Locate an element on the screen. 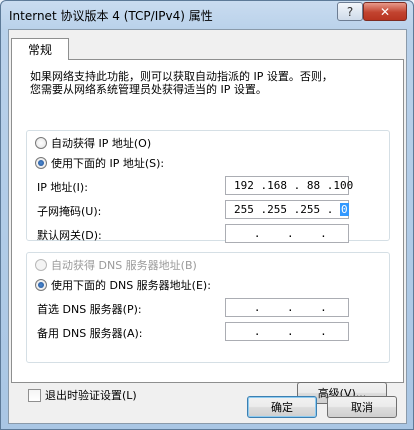 The image size is (414, 430). radio-auto-dns: 自动获得 DNS 服务器地址(B) is located at coordinates (116, 265).